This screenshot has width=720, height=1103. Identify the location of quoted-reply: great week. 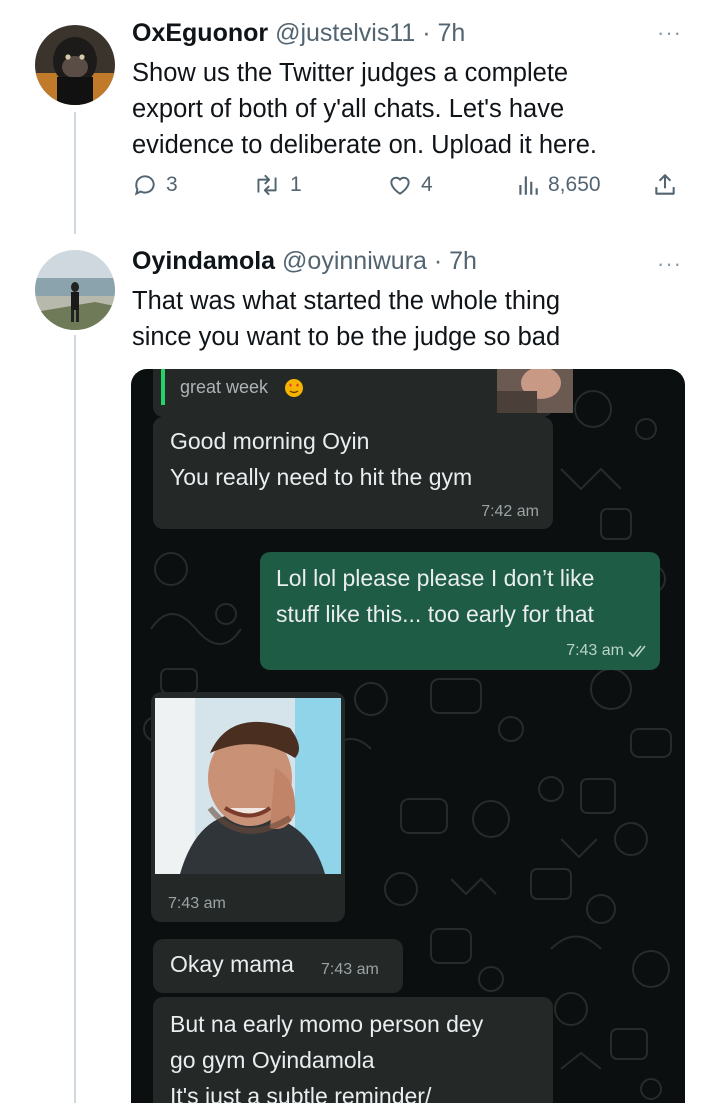
(363, 393).